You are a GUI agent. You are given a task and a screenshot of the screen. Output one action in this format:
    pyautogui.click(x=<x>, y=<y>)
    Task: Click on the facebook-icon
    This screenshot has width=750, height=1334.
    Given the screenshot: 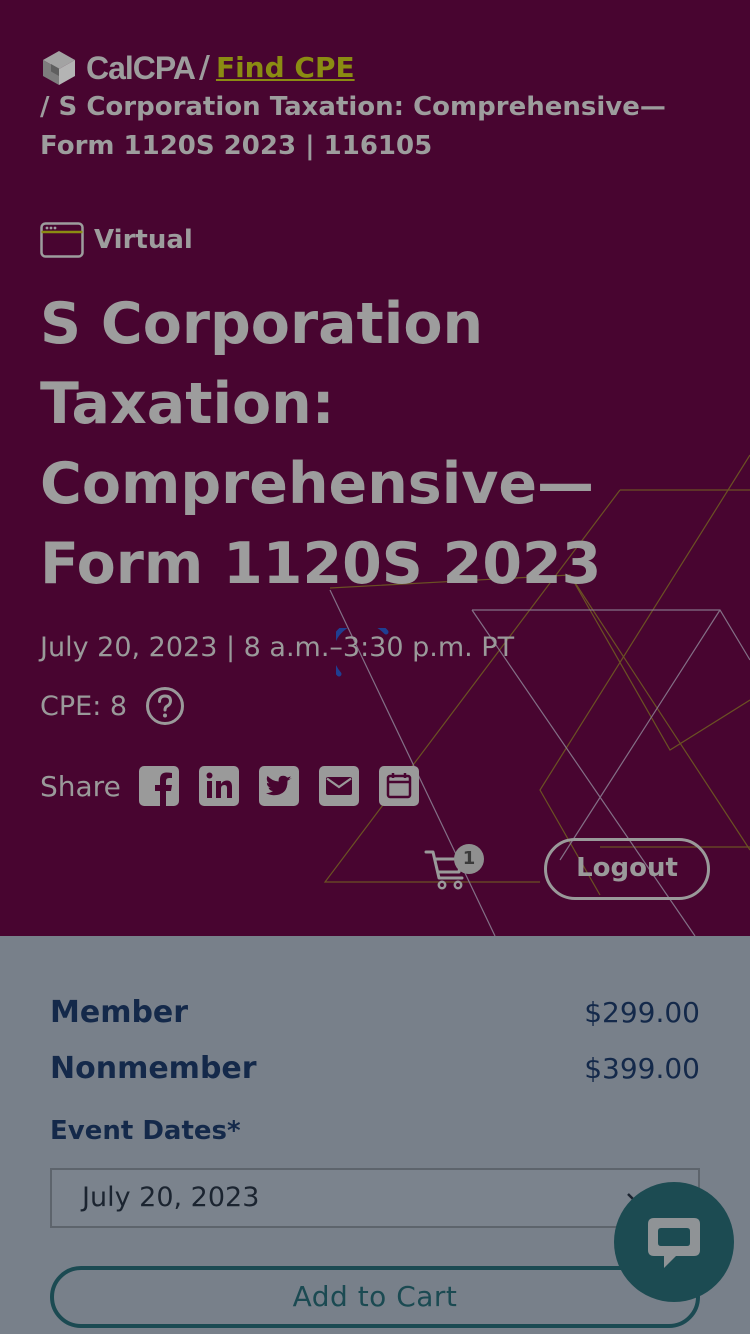 What is the action you would take?
    pyautogui.click(x=158, y=786)
    